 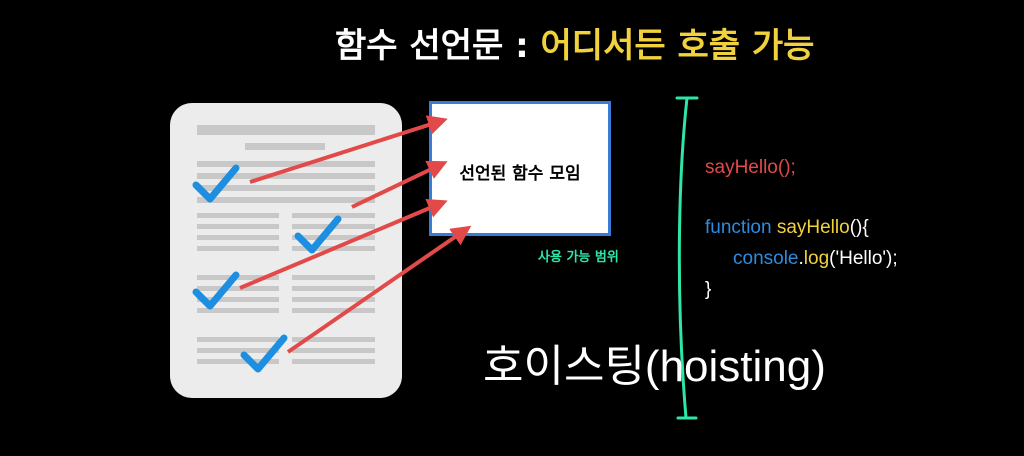 What do you see at coordinates (578, 257) in the screenshot?
I see `scope-label: 사용 가능 범위` at bounding box center [578, 257].